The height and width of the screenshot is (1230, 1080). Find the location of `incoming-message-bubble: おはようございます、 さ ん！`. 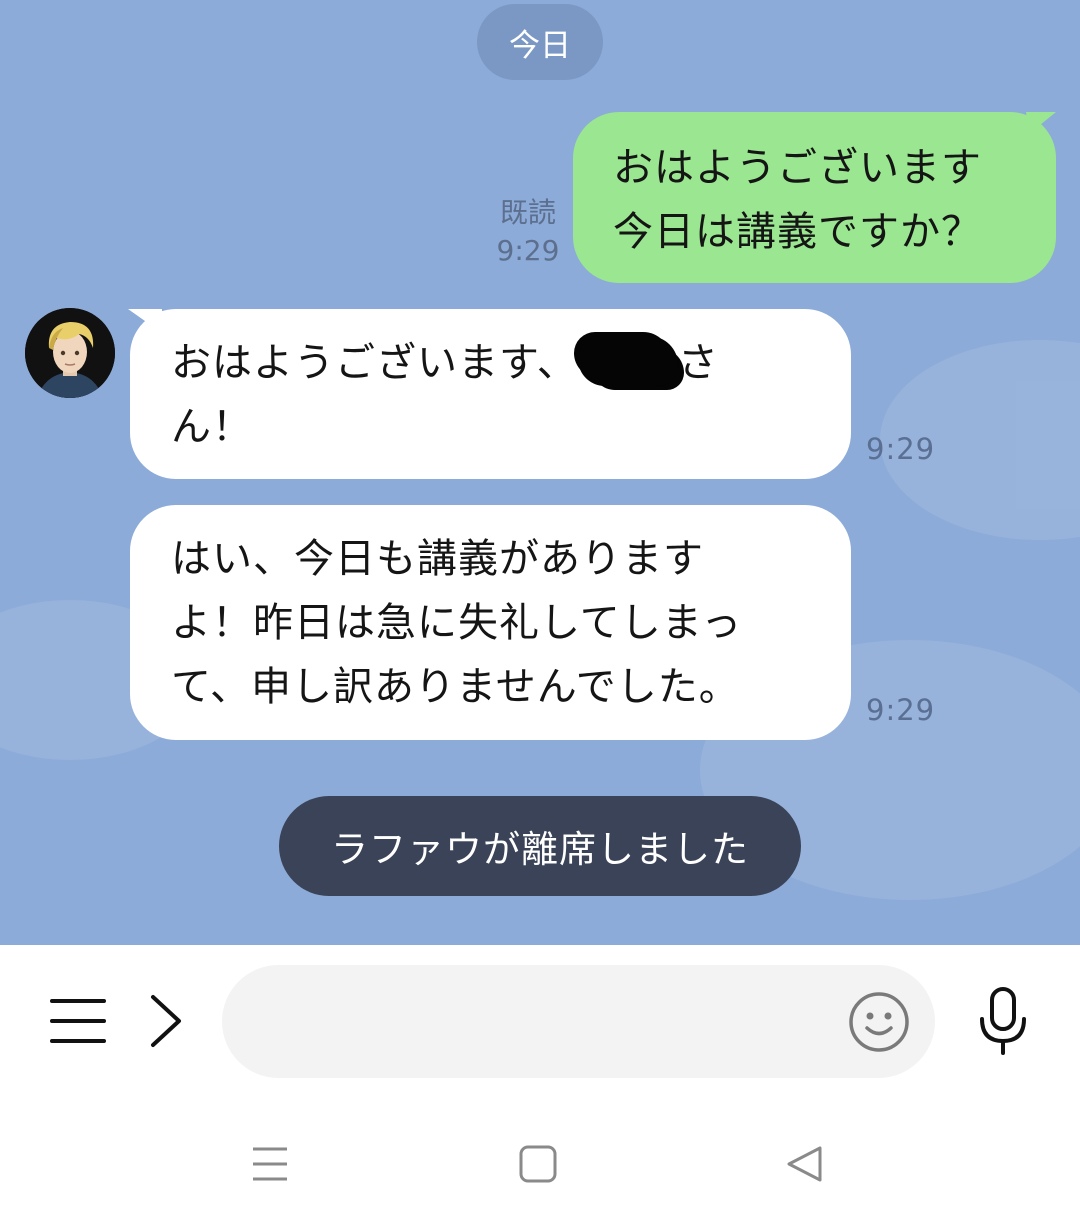

incoming-message-bubble: おはようございます、 さ ん！ is located at coordinates (490, 394).